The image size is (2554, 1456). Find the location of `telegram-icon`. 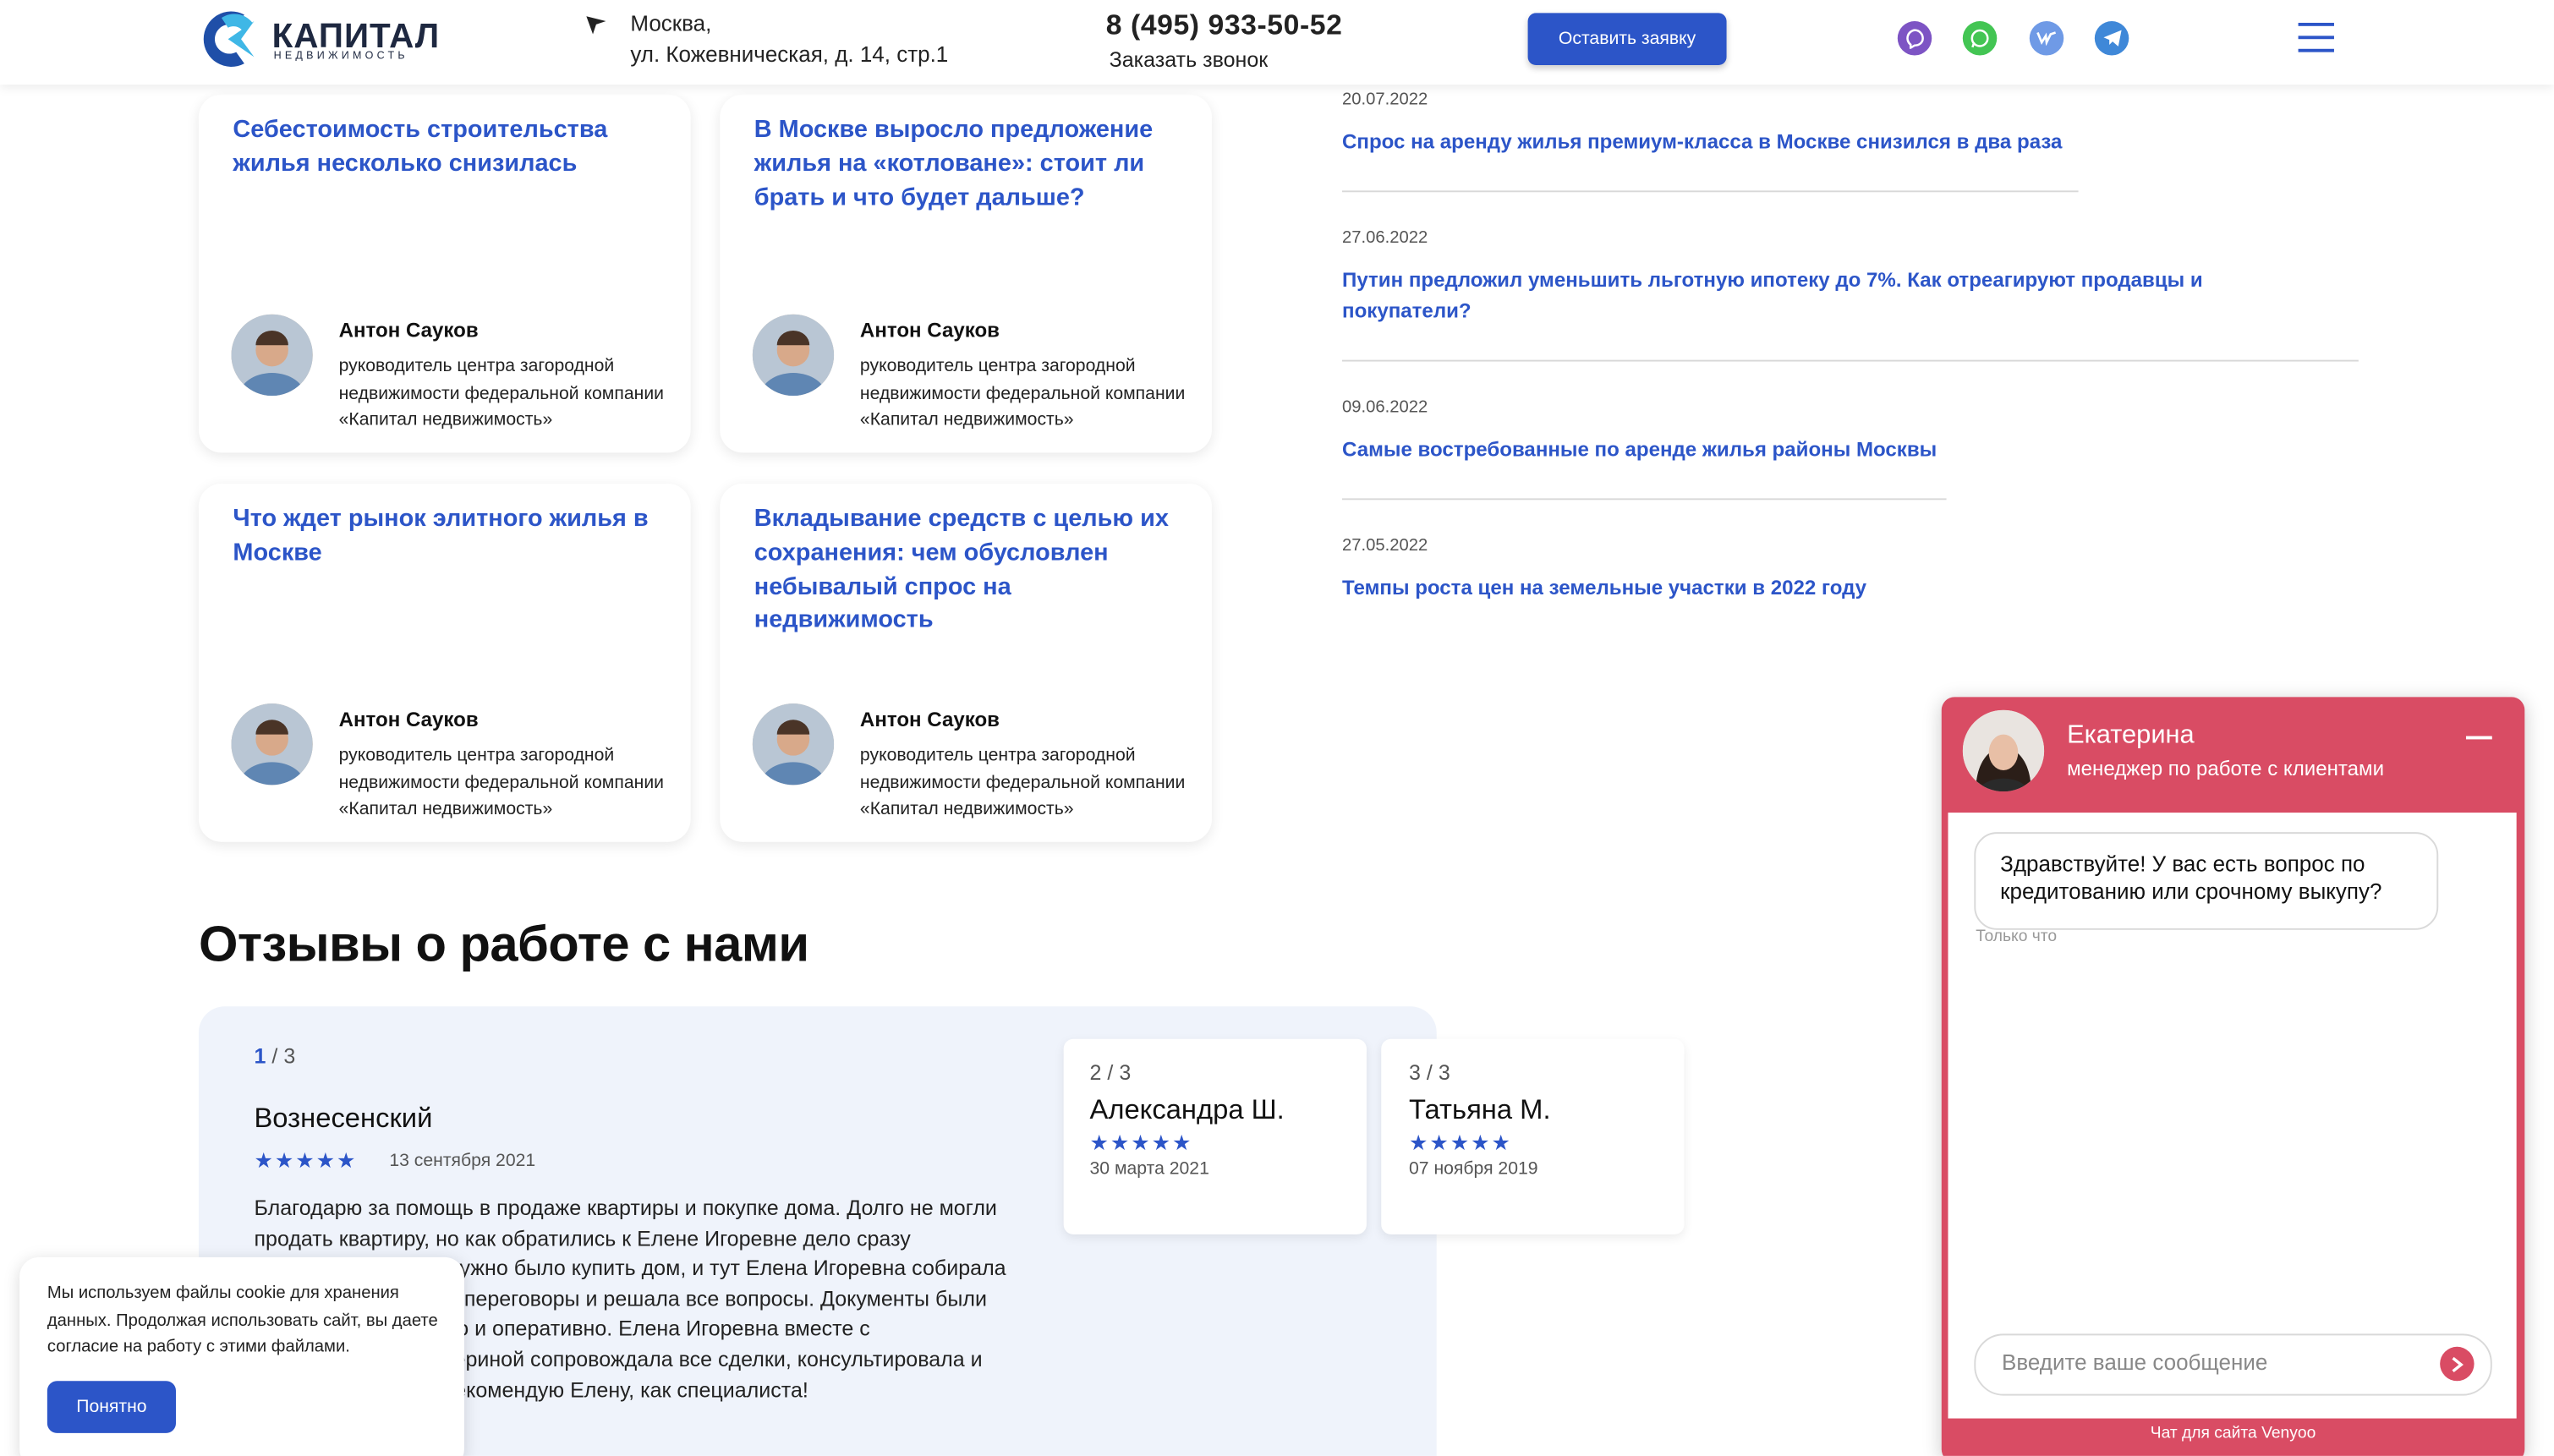

telegram-icon is located at coordinates (2111, 38).